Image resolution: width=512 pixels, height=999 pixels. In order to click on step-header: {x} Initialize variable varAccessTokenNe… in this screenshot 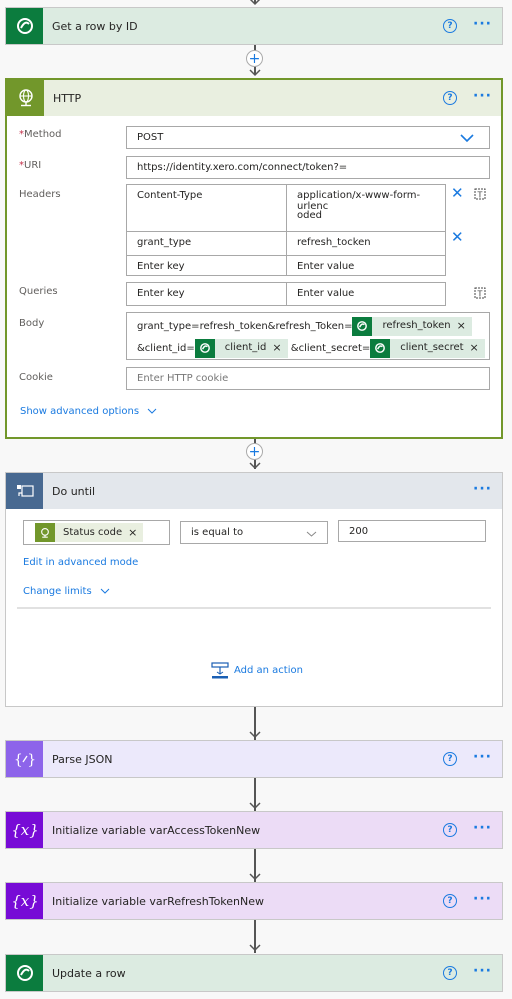, I will do `click(254, 830)`.